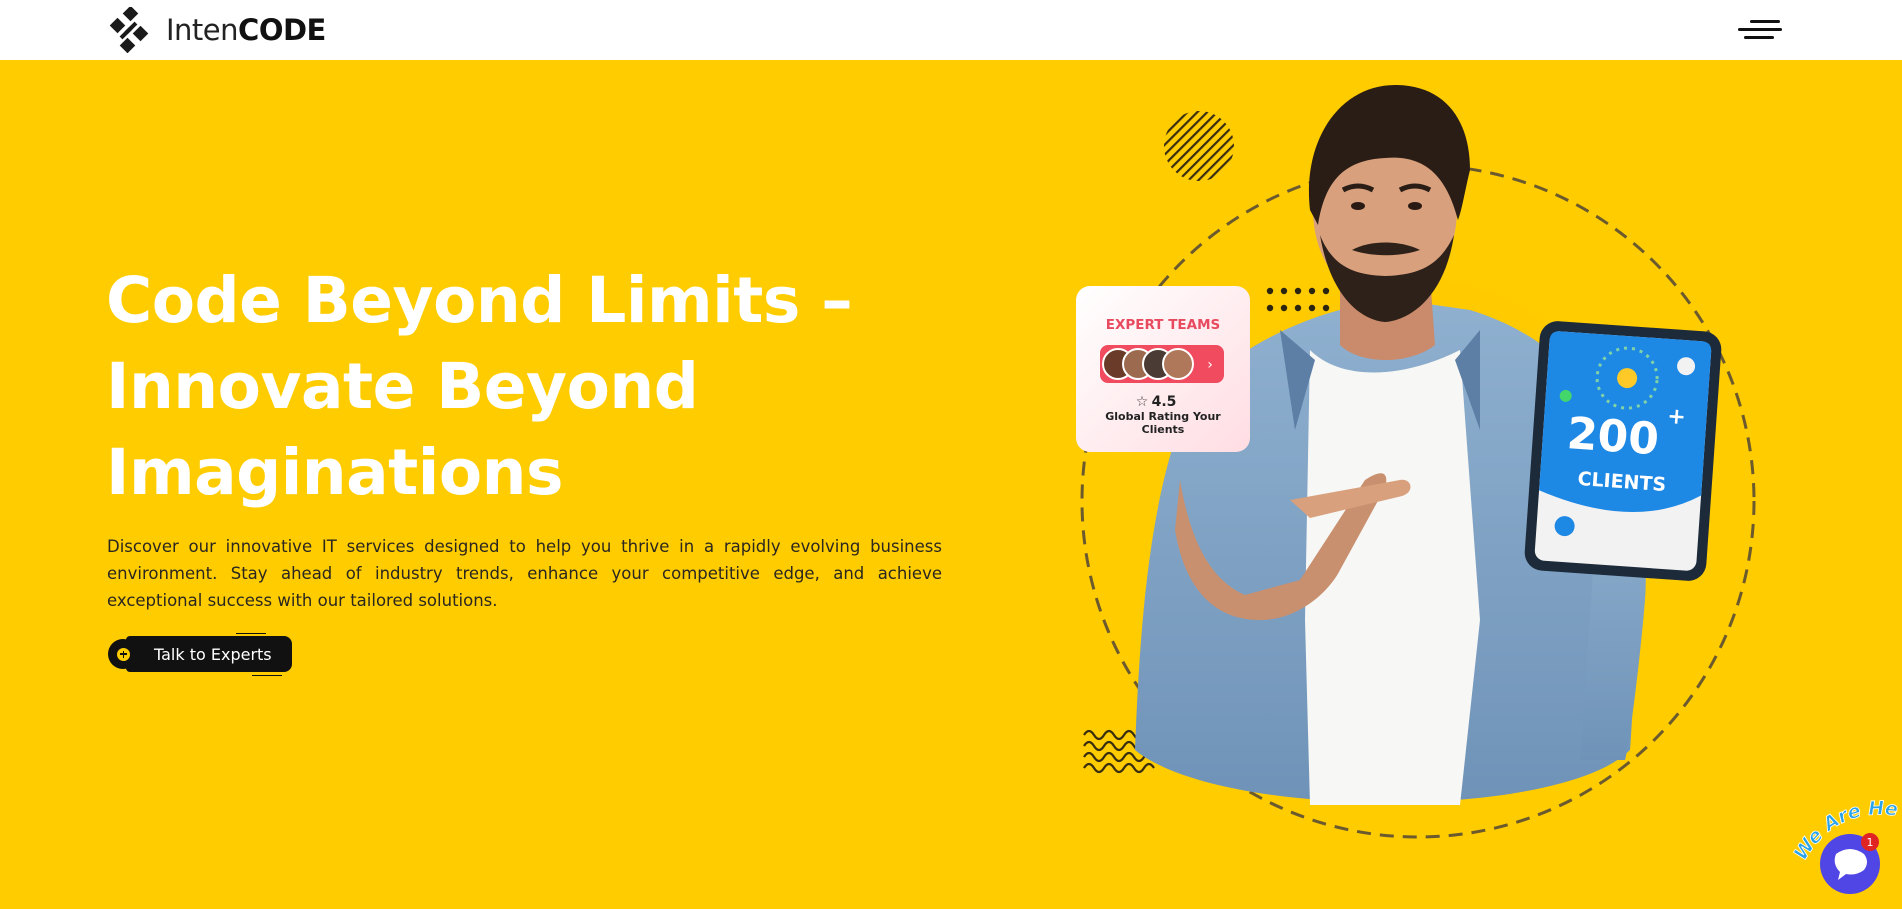  What do you see at coordinates (251, 633) in the screenshot?
I see `cta-decor-line-top` at bounding box center [251, 633].